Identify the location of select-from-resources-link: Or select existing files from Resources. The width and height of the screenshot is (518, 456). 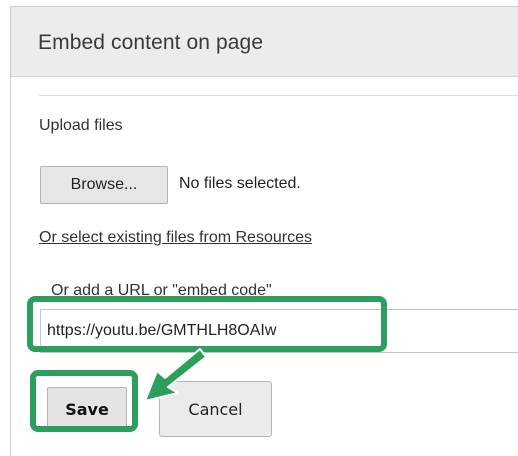
(175, 238).